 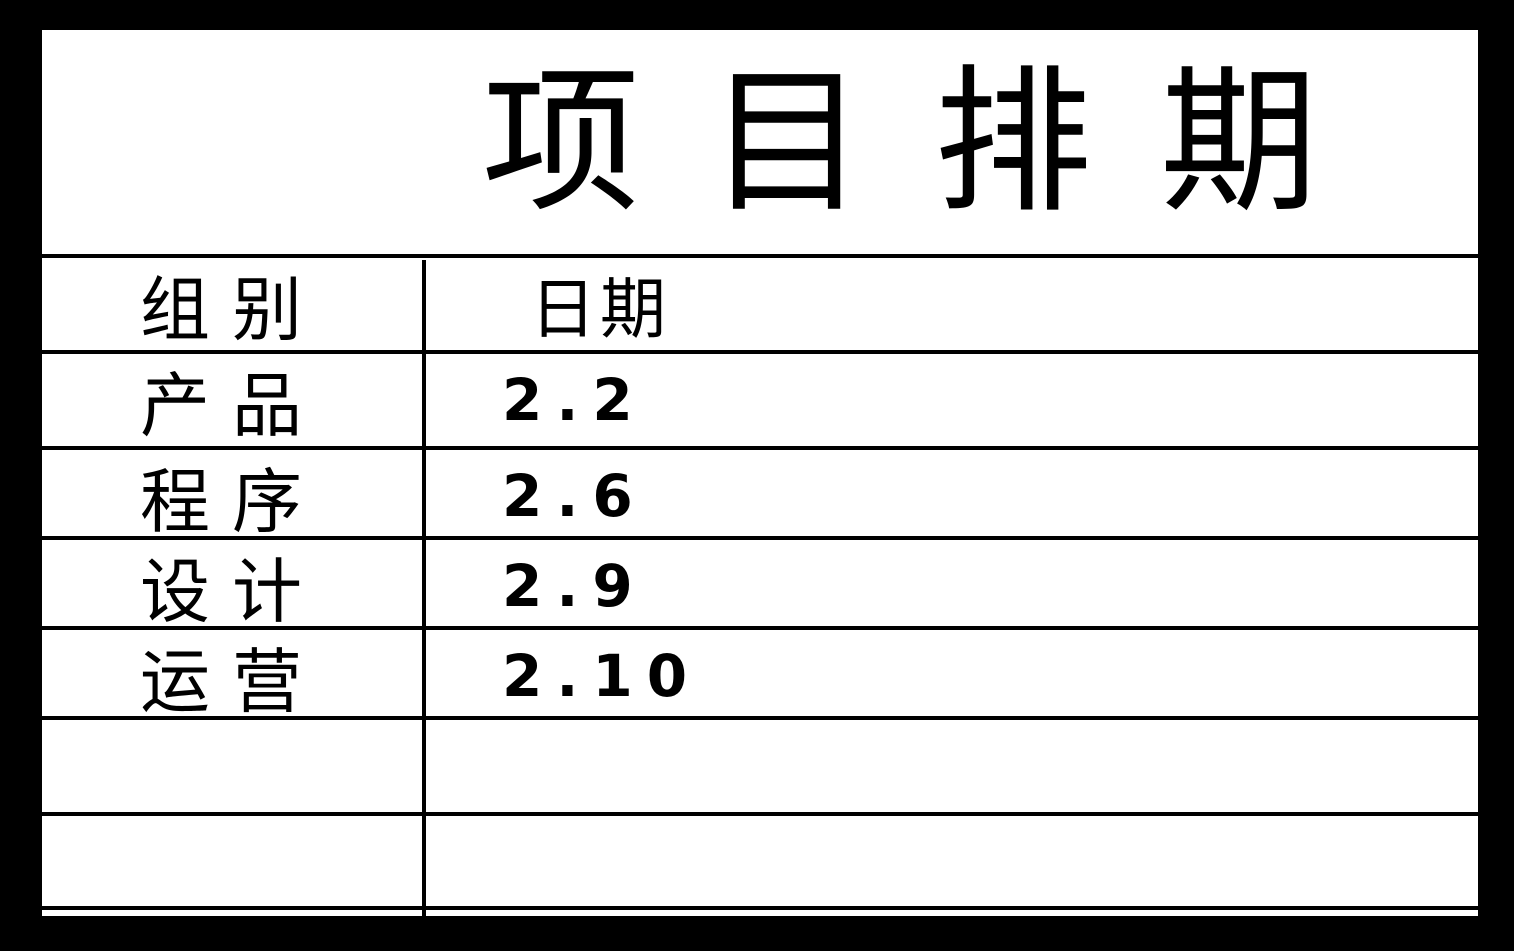 I want to click on table-header-row: 组别 日期, so click(x=760, y=304).